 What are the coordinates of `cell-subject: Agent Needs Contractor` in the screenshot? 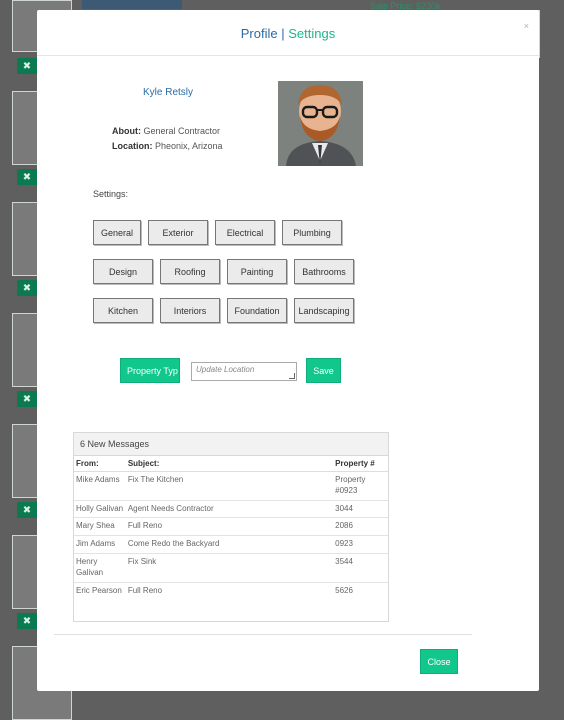 It's located at (229, 509).